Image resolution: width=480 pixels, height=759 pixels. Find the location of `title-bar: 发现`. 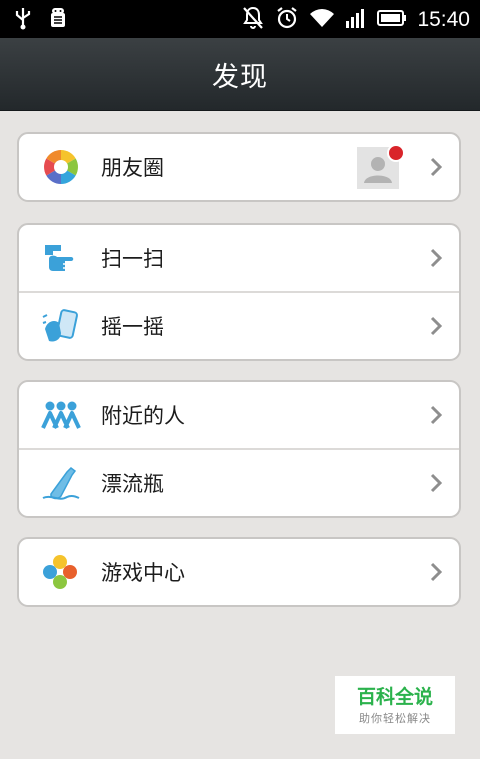

title-bar: 发现 is located at coordinates (240, 74).